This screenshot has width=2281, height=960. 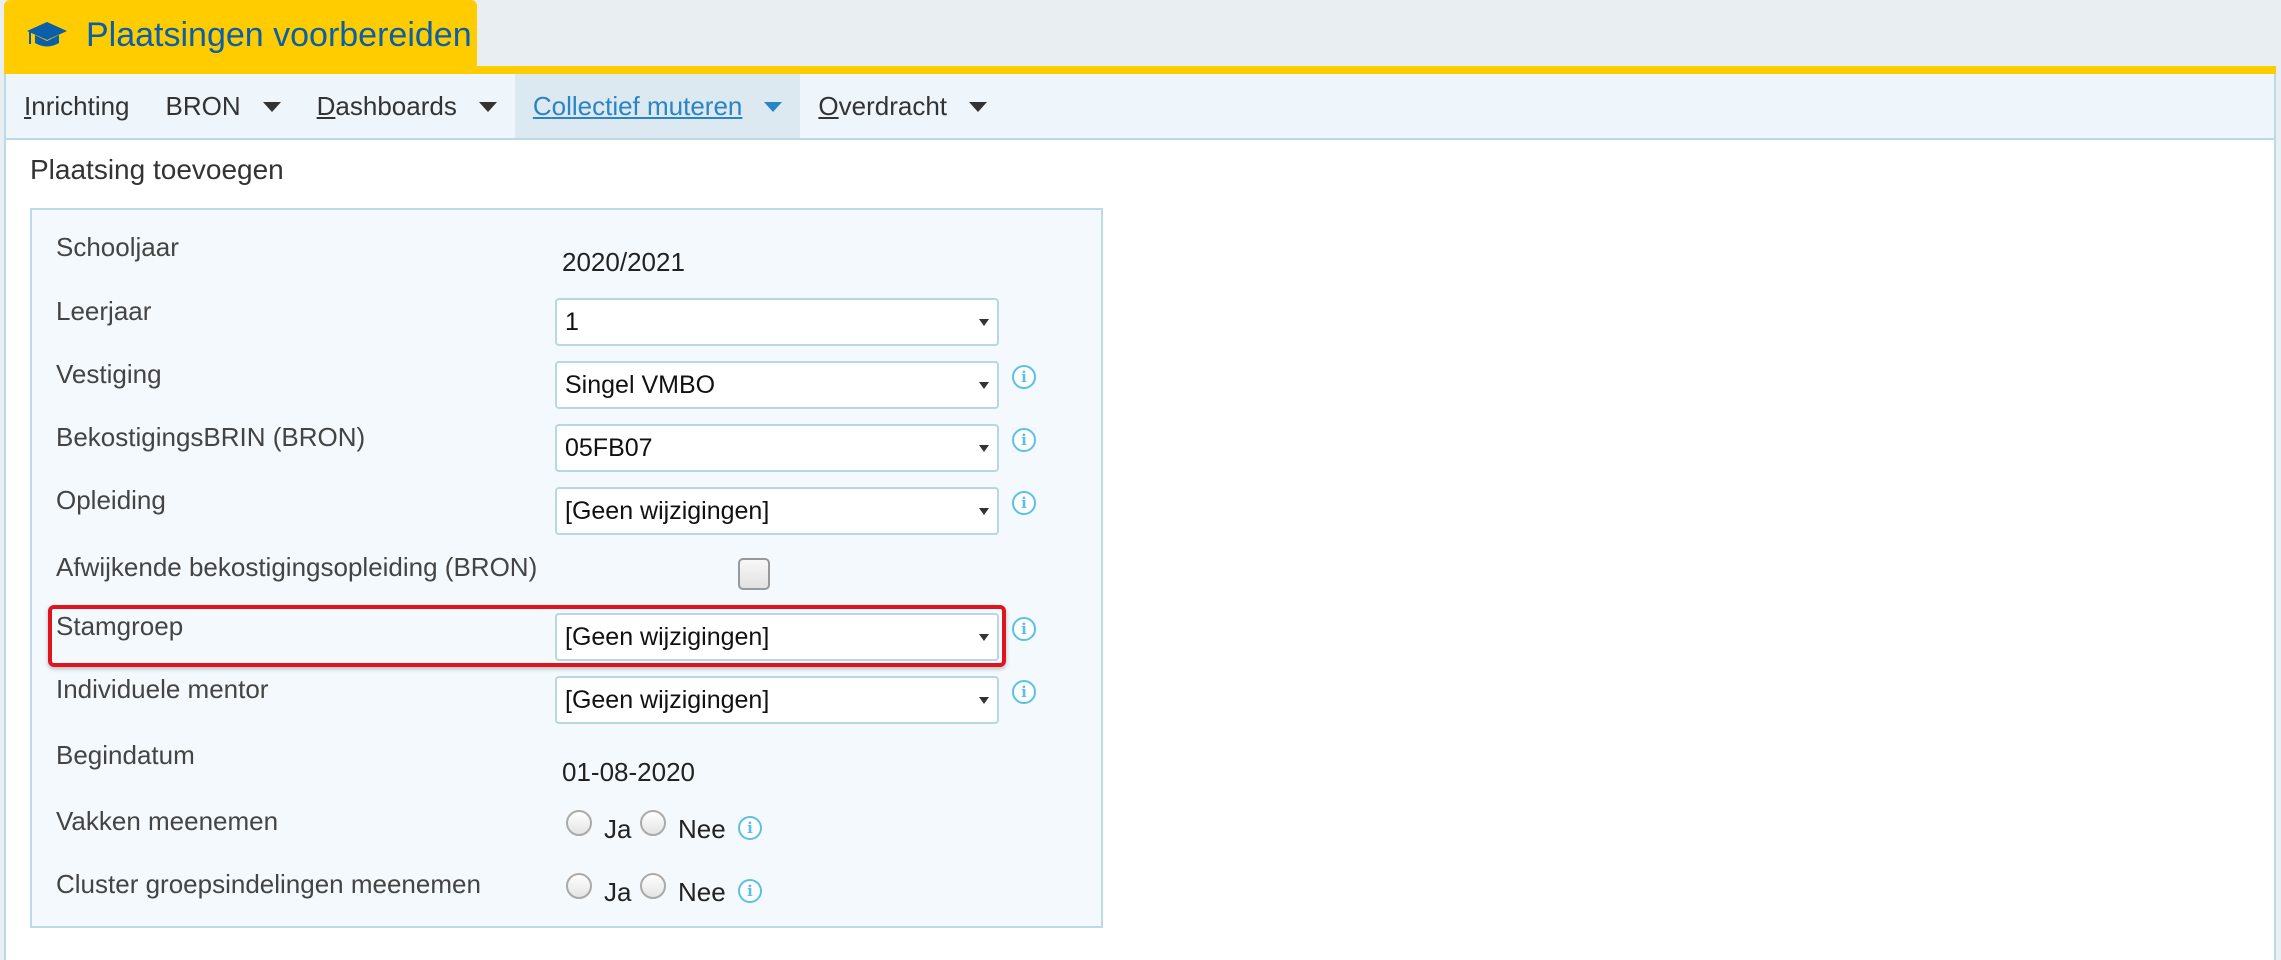 I want to click on page-title: Plaatsingen voorbereiden, so click(x=279, y=34).